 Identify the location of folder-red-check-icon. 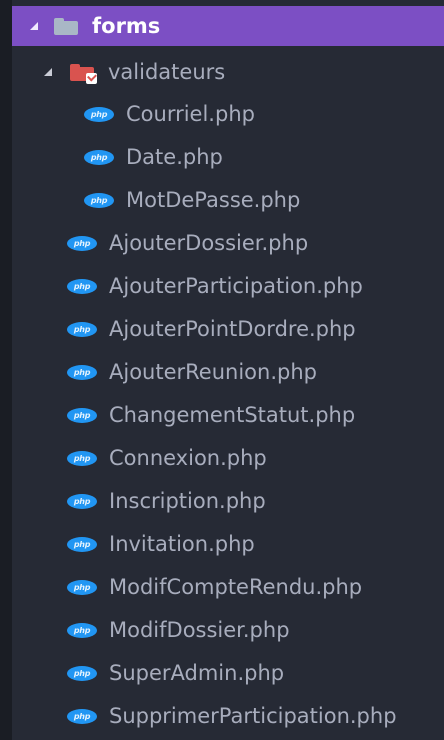
(83, 73).